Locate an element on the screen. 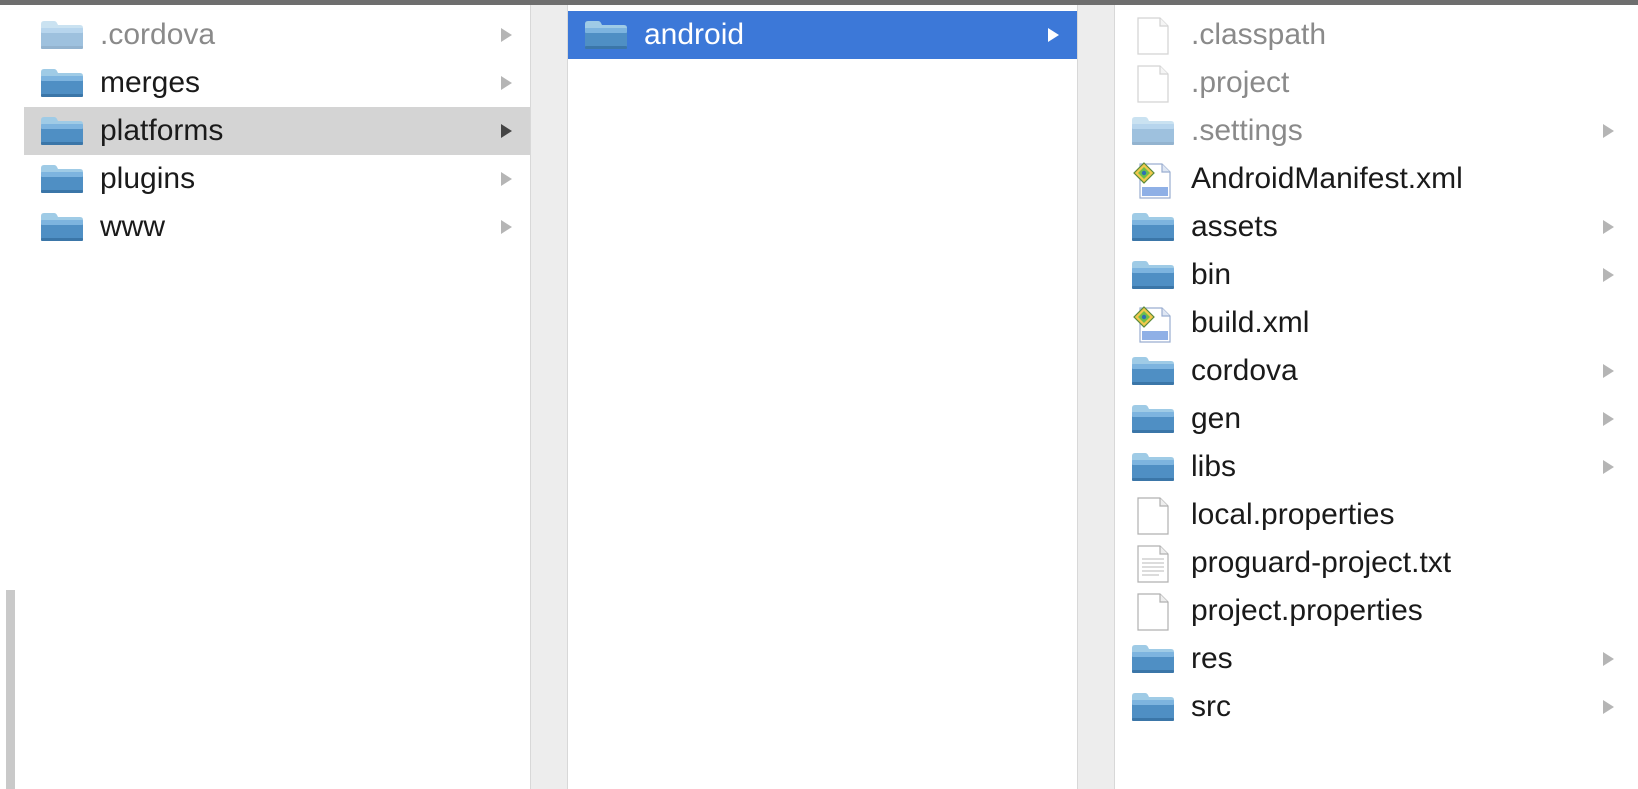 The width and height of the screenshot is (1638, 789). folder-row: cordova is located at coordinates (1376, 371).